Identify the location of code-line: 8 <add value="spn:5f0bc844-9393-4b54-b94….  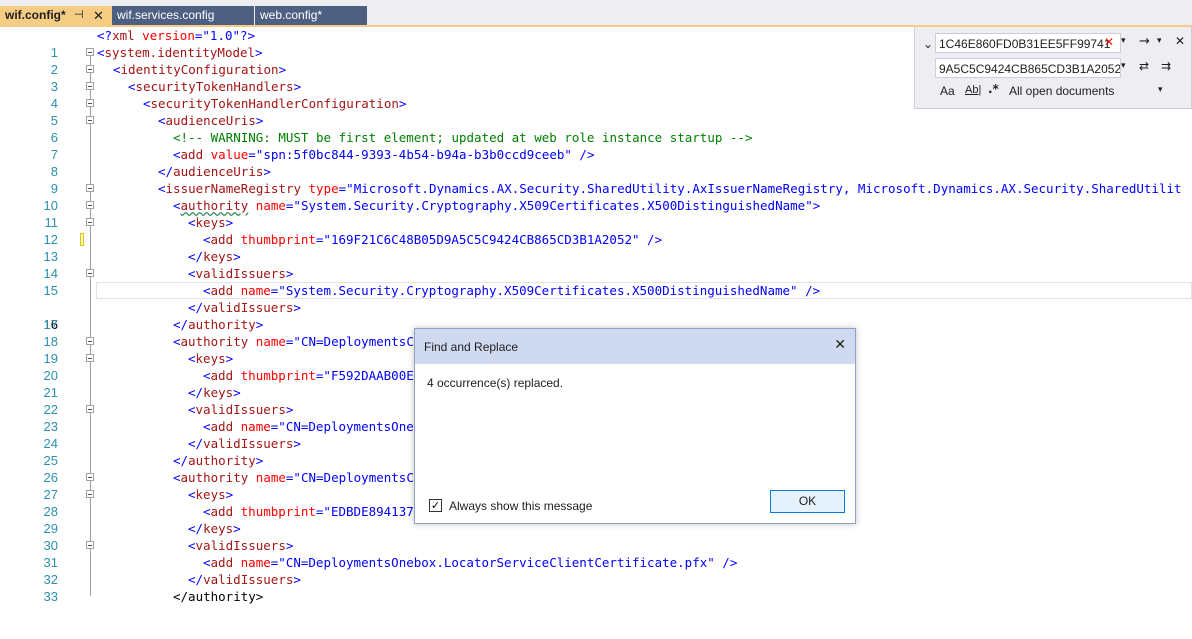
(596, 162).